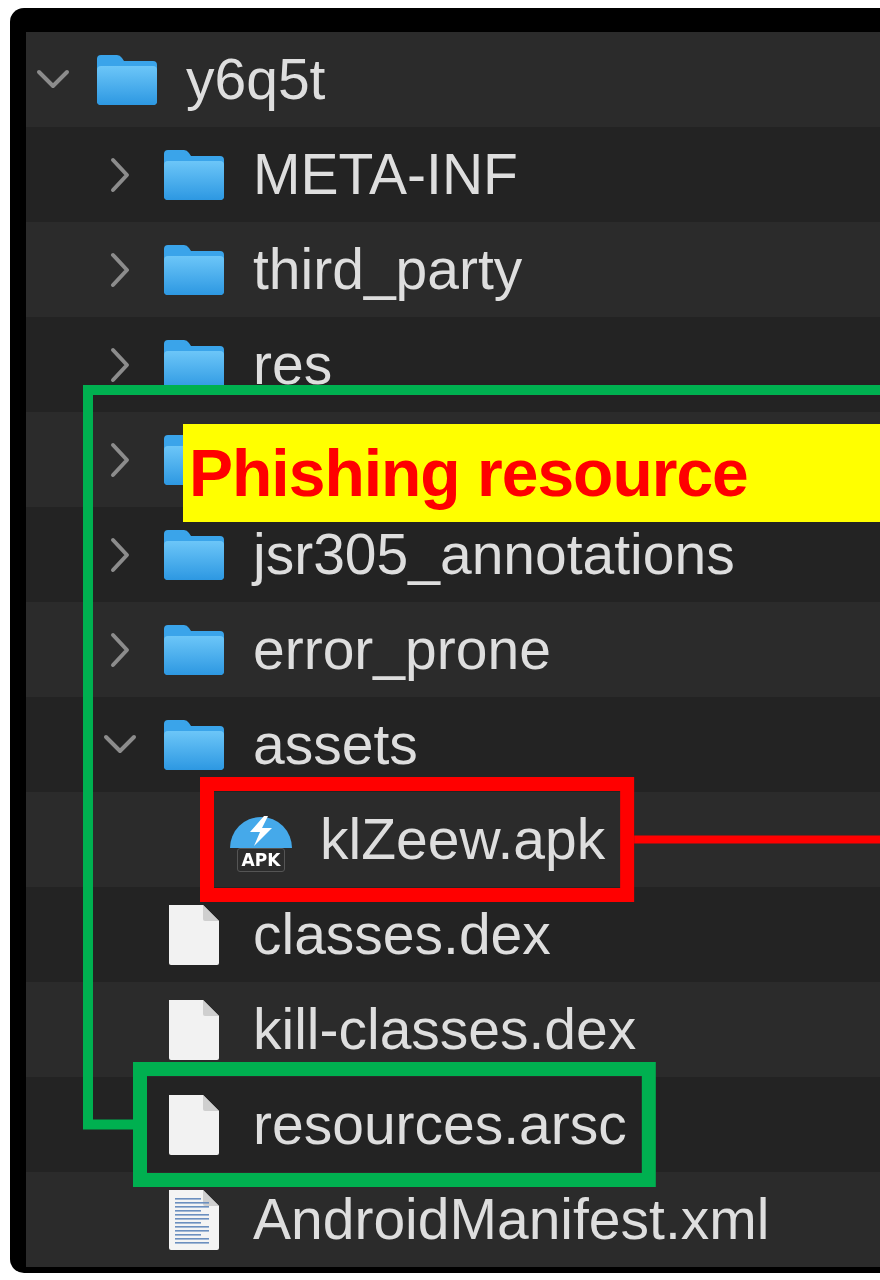  Describe the element at coordinates (531, 473) in the screenshot. I see `callout-label: Phishing resource` at that location.